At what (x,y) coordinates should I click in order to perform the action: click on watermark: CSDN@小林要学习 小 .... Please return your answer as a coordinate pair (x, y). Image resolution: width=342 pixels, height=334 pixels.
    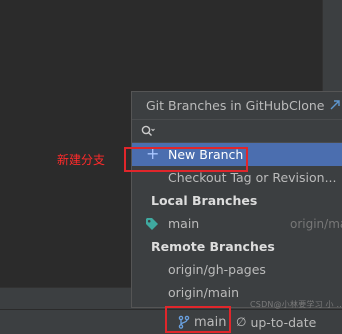
    Looking at the image, I should click on (296, 304).